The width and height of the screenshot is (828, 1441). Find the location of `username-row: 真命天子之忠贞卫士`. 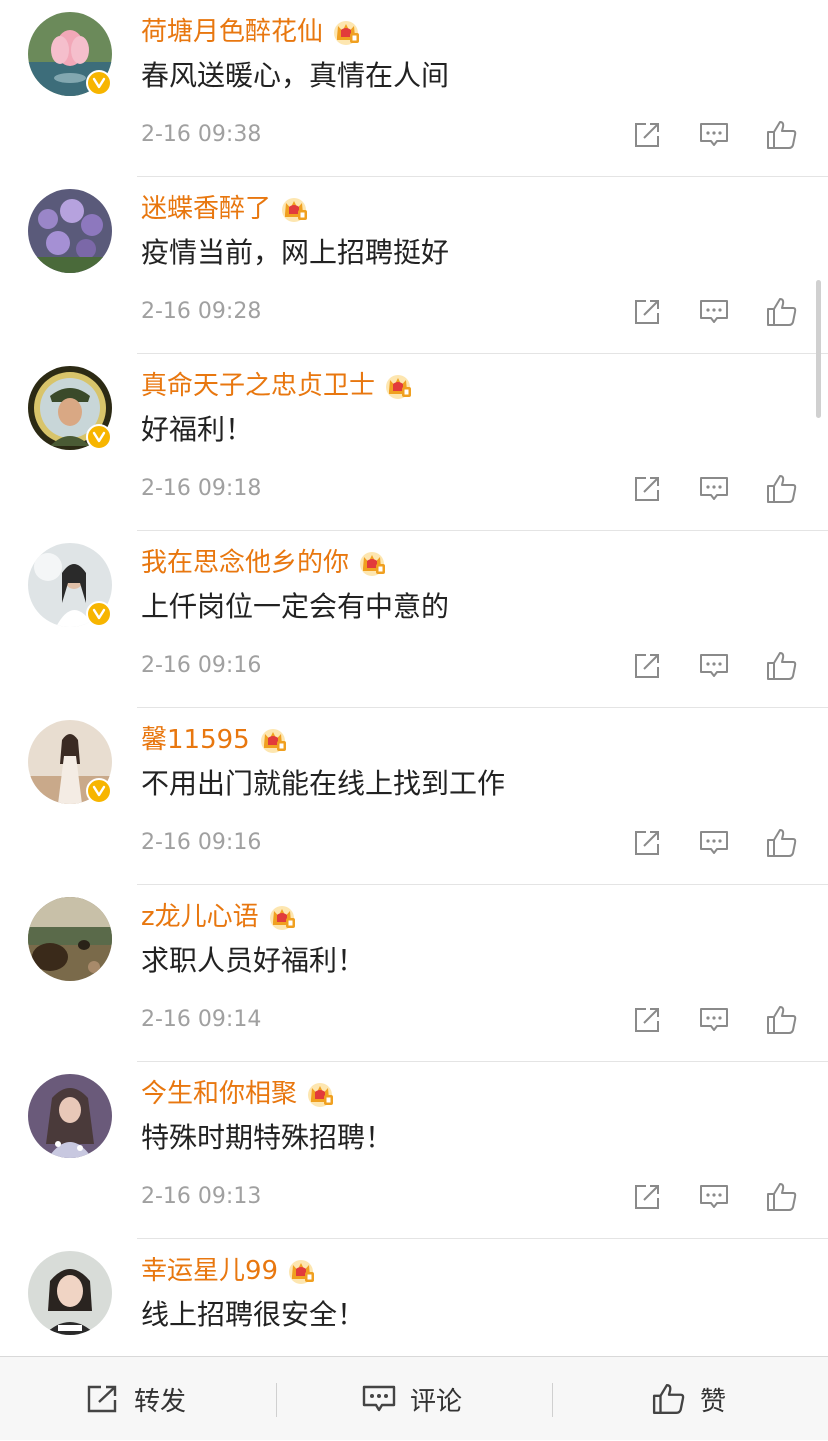

username-row: 真命天子之忠贞卫士 is located at coordinates (277, 386).